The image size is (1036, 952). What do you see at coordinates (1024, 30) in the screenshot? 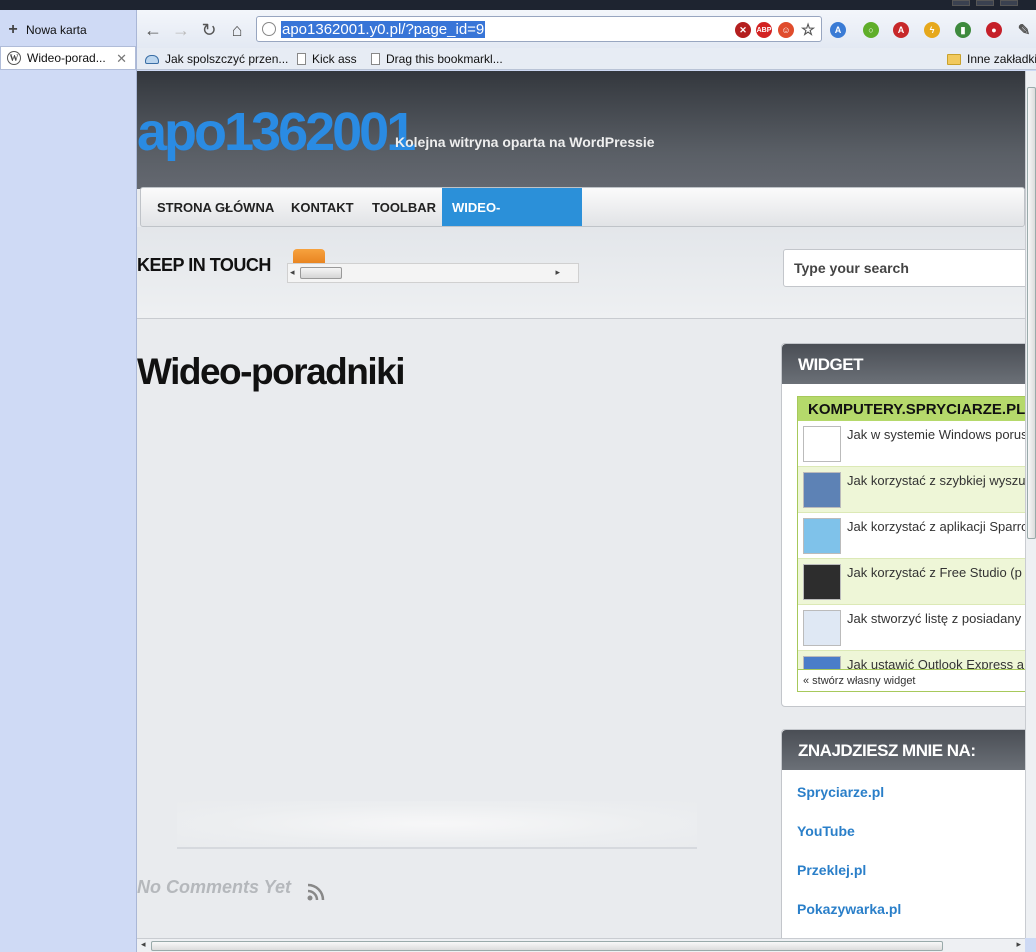
I see `wrench-icon: ✎` at bounding box center [1024, 30].